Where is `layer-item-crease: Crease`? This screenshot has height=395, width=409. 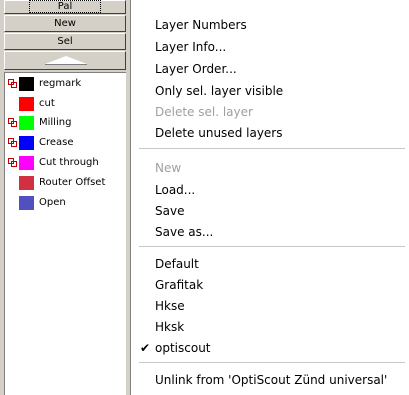
layer-item-crease: Crease is located at coordinates (65, 143).